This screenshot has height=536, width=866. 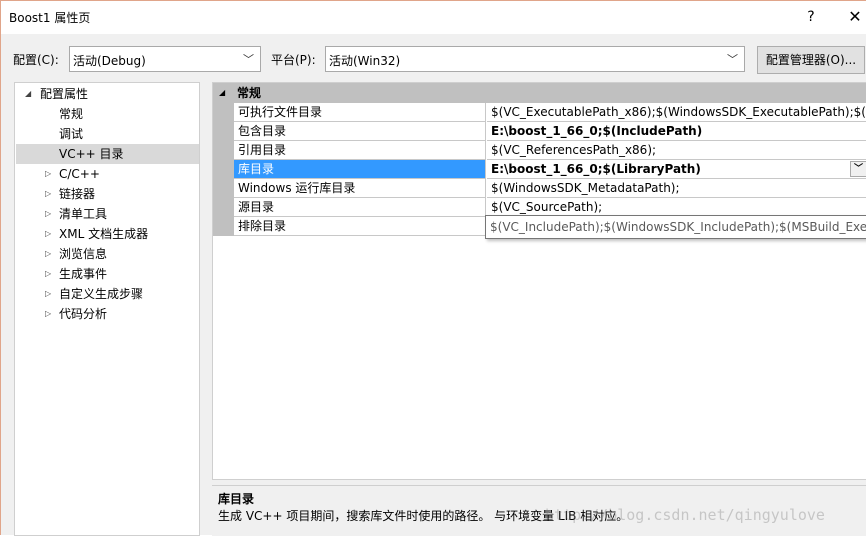 I want to click on tree-item-build-events: ▷ 生成事件, so click(x=107, y=274).